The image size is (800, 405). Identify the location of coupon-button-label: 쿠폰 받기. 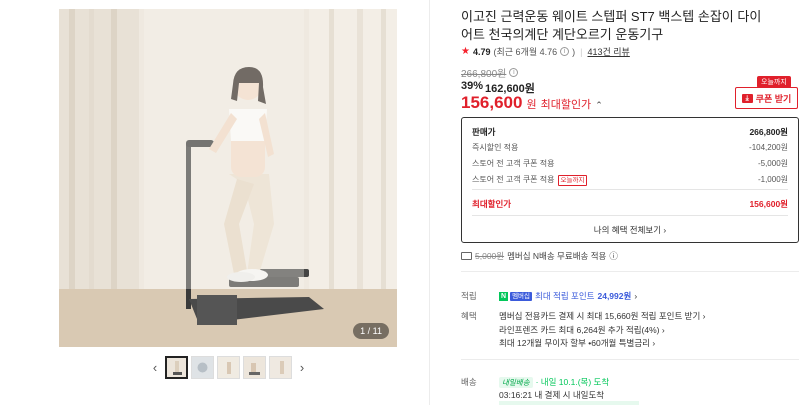
(773, 98).